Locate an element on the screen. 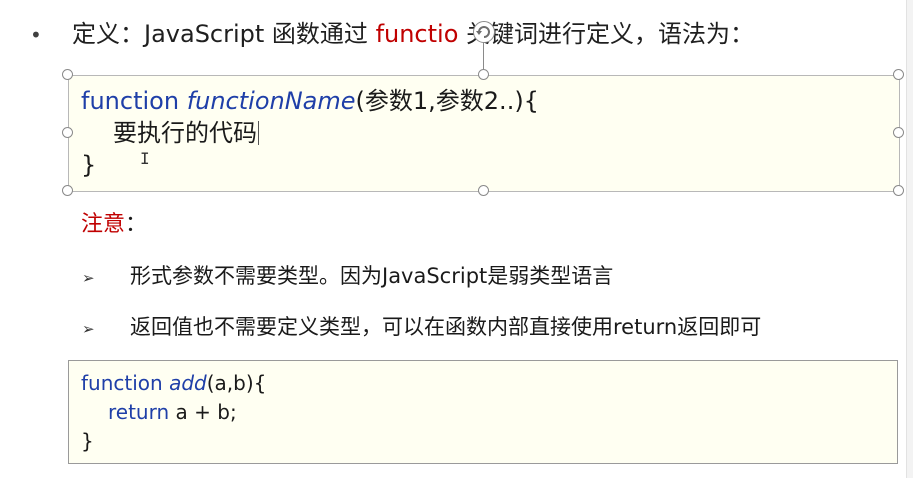  syntax-line-1: function functionName(参数1,参数2..){ is located at coordinates (310, 101).